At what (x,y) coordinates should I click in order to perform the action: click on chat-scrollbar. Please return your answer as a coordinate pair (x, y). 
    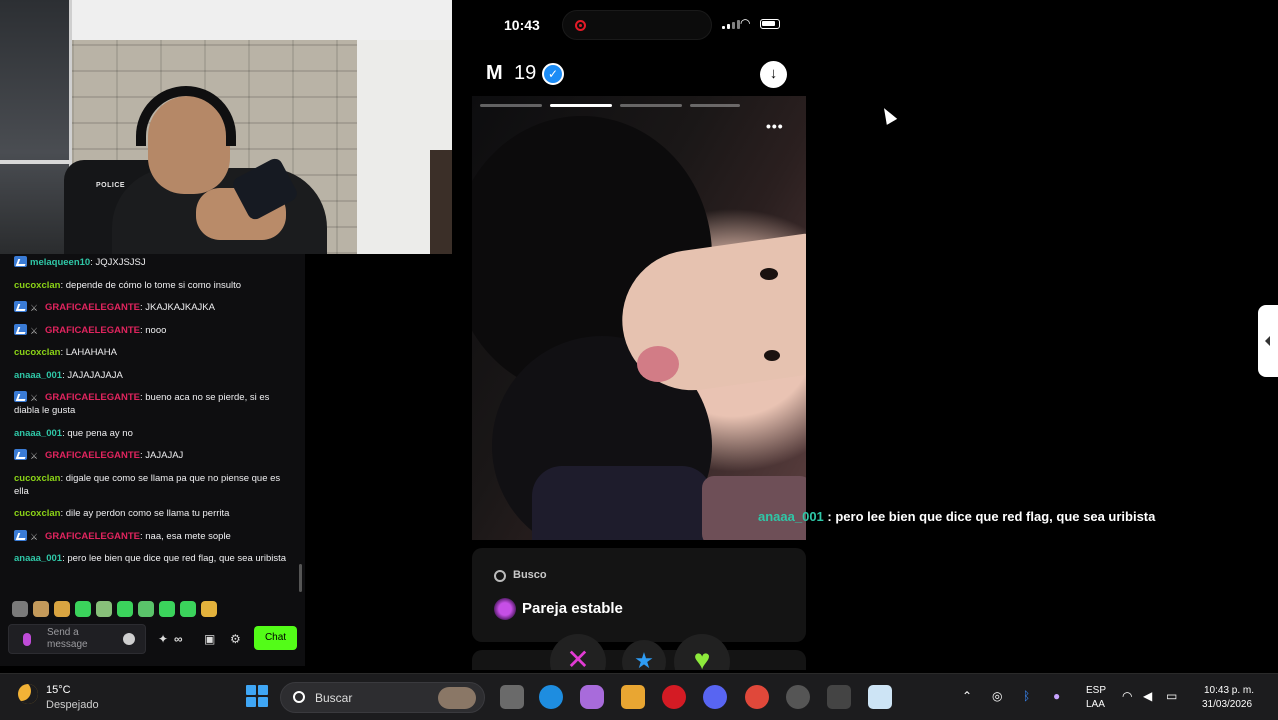
    Looking at the image, I should click on (300, 578).